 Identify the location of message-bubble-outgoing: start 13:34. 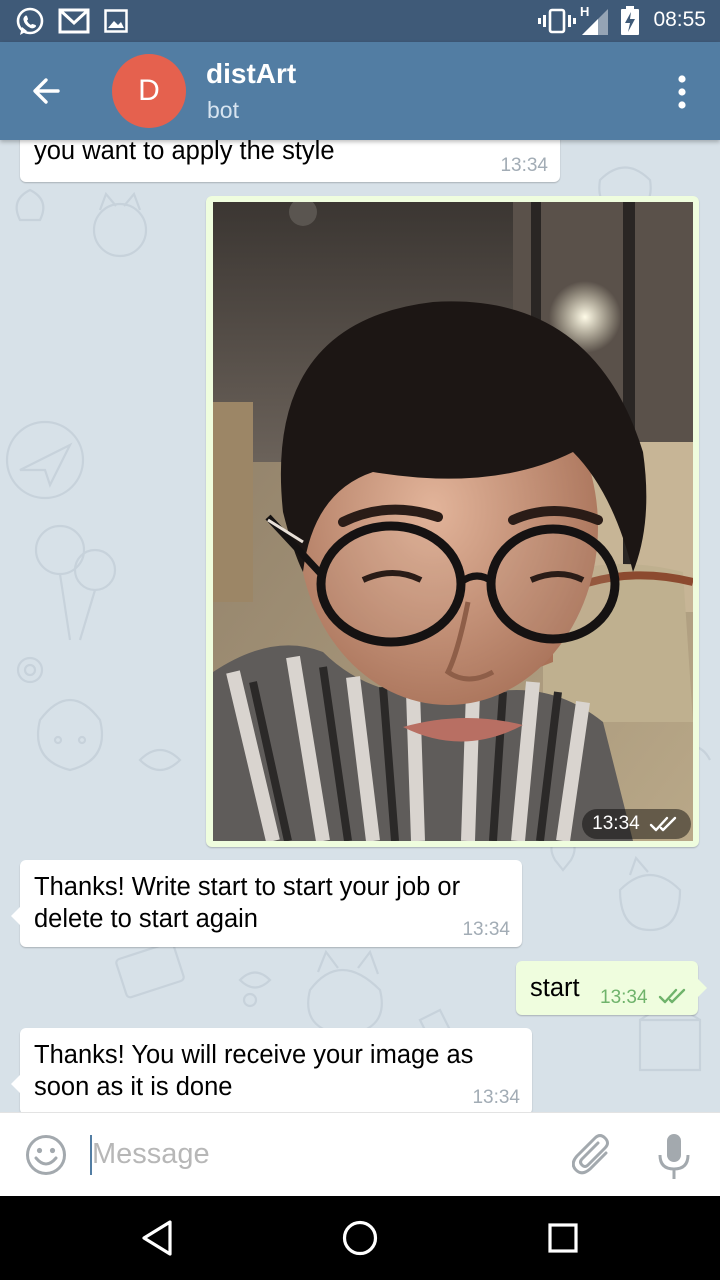
(611, 988).